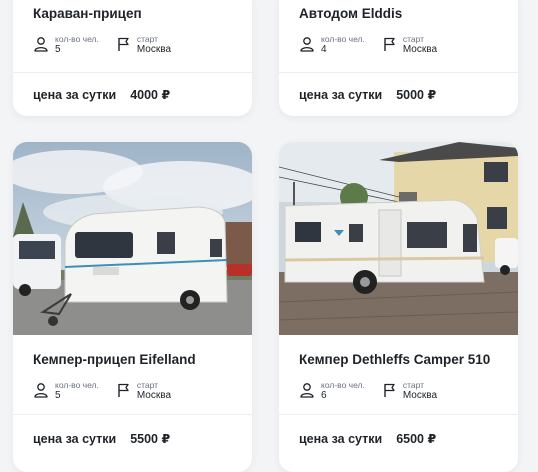 The image size is (538, 472). What do you see at coordinates (150, 95) in the screenshot?
I see `price-value: 4000 ₽` at bounding box center [150, 95].